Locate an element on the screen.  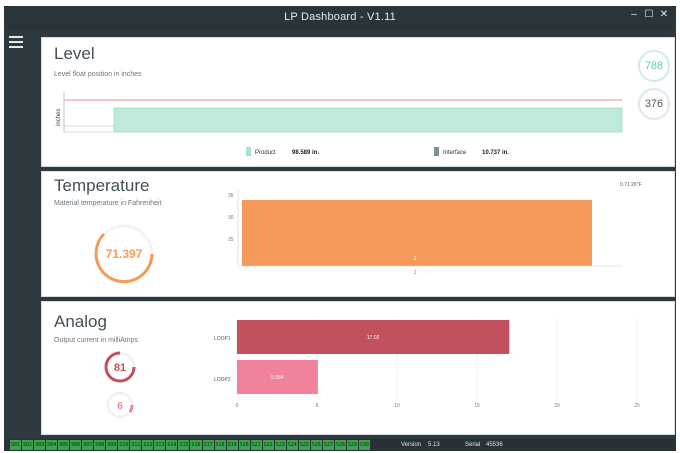
io-chip: S16 is located at coordinates (196, 445).